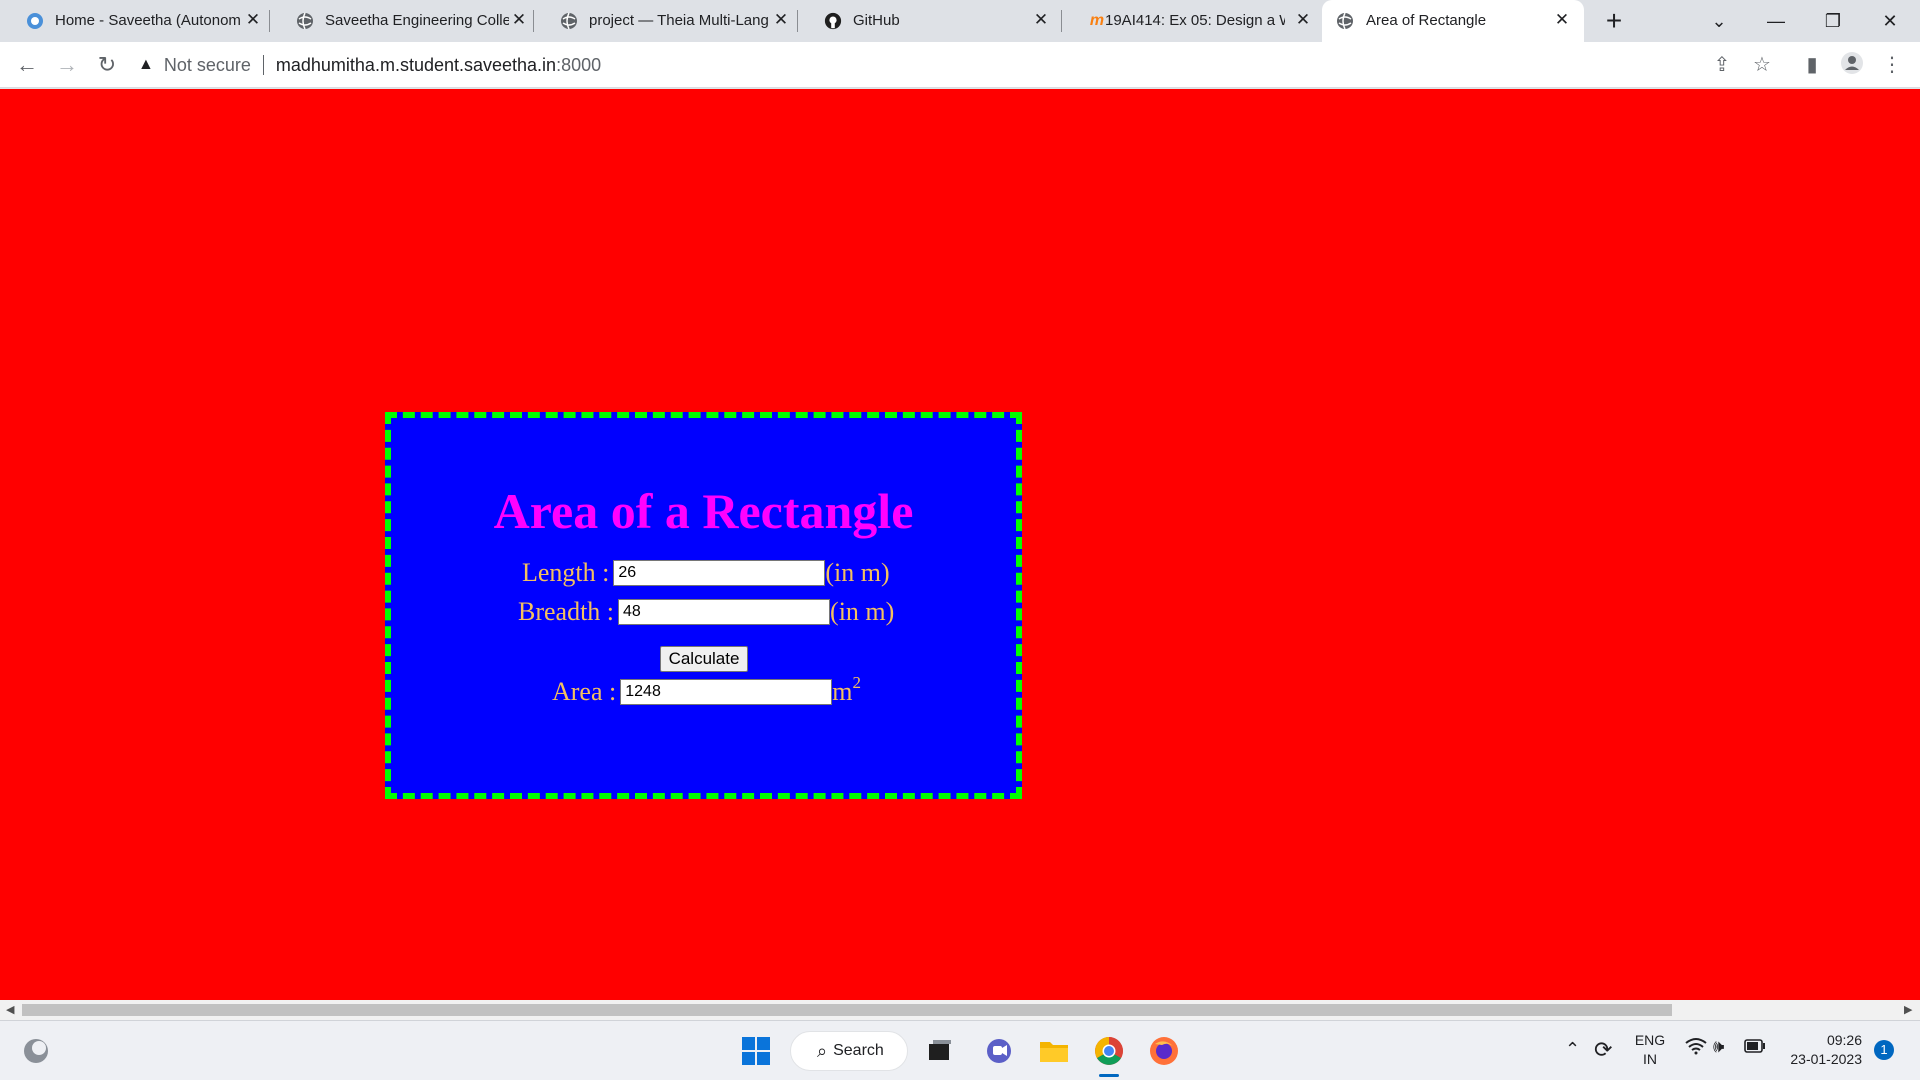 The width and height of the screenshot is (1920, 1080). What do you see at coordinates (584, 691) in the screenshot?
I see `area-label: Area :` at bounding box center [584, 691].